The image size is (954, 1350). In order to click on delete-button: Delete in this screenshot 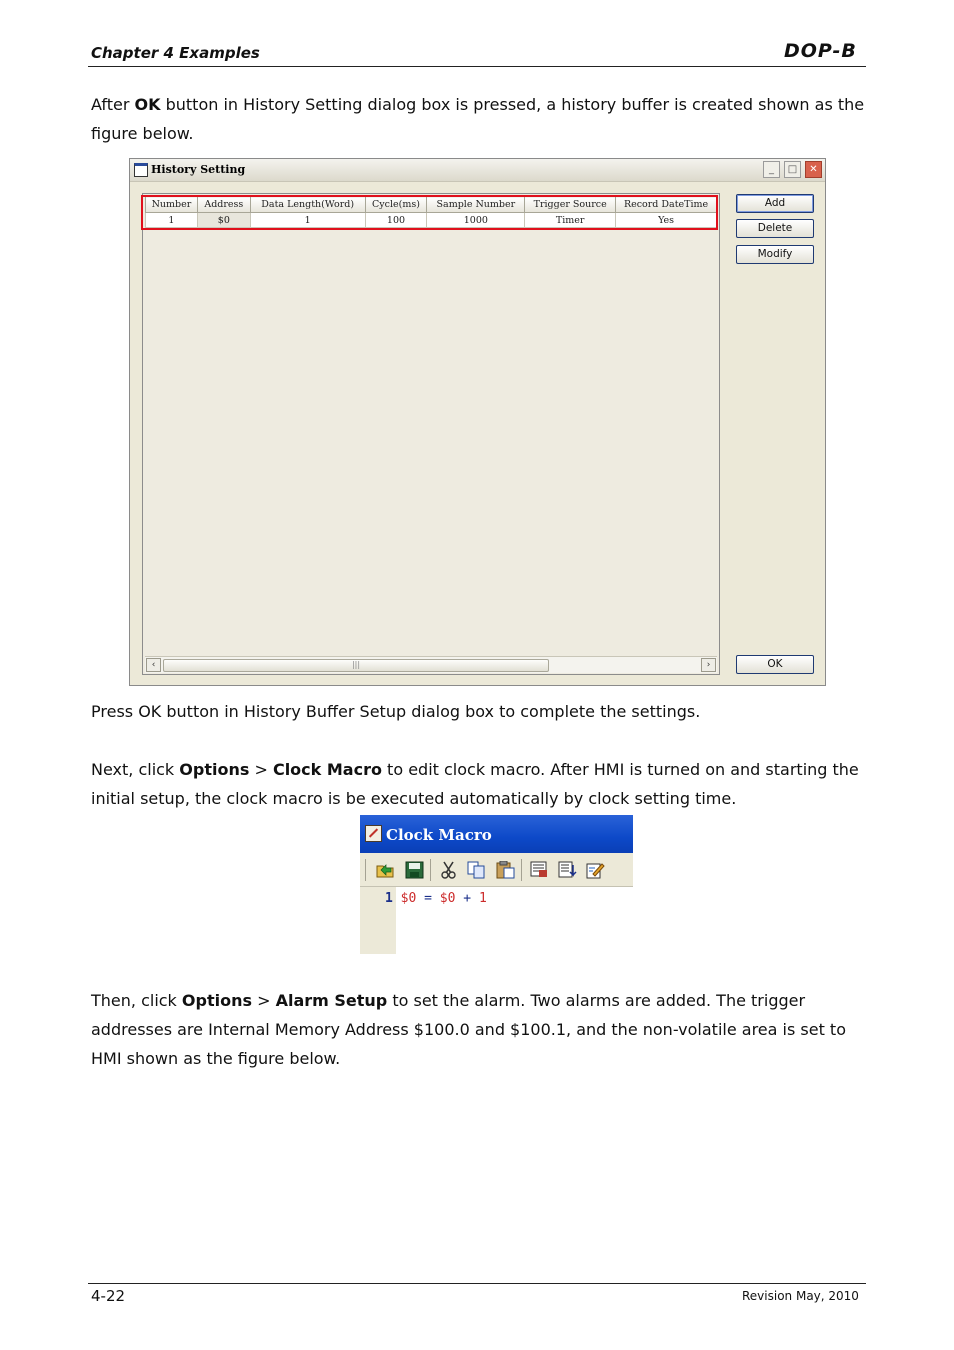, I will do `click(775, 228)`.